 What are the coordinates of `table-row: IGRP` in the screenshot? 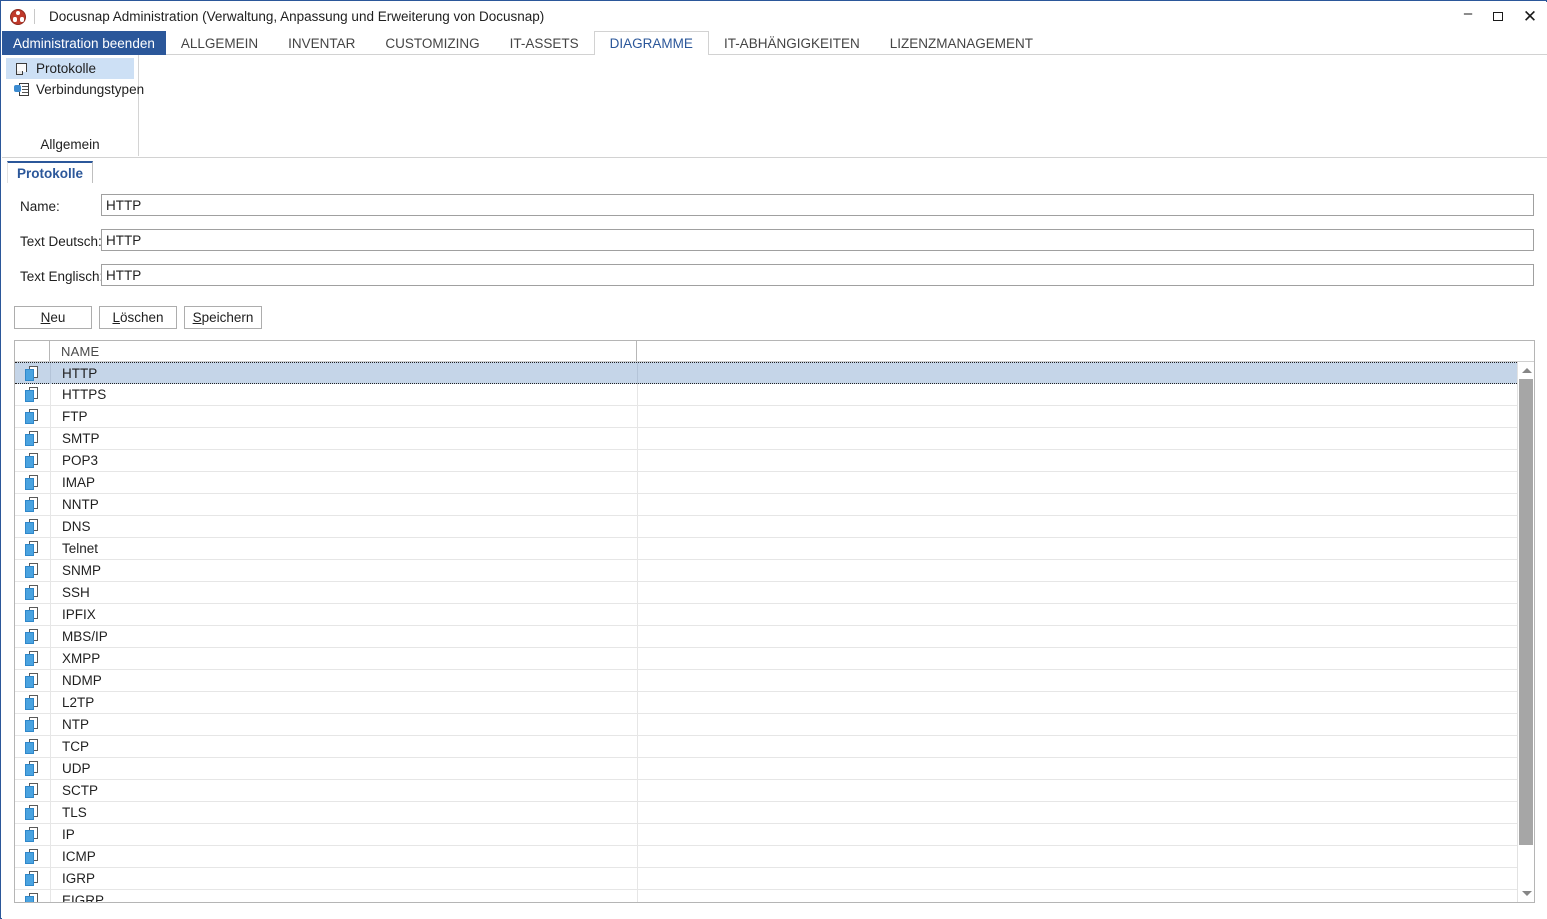 It's located at (766, 879).